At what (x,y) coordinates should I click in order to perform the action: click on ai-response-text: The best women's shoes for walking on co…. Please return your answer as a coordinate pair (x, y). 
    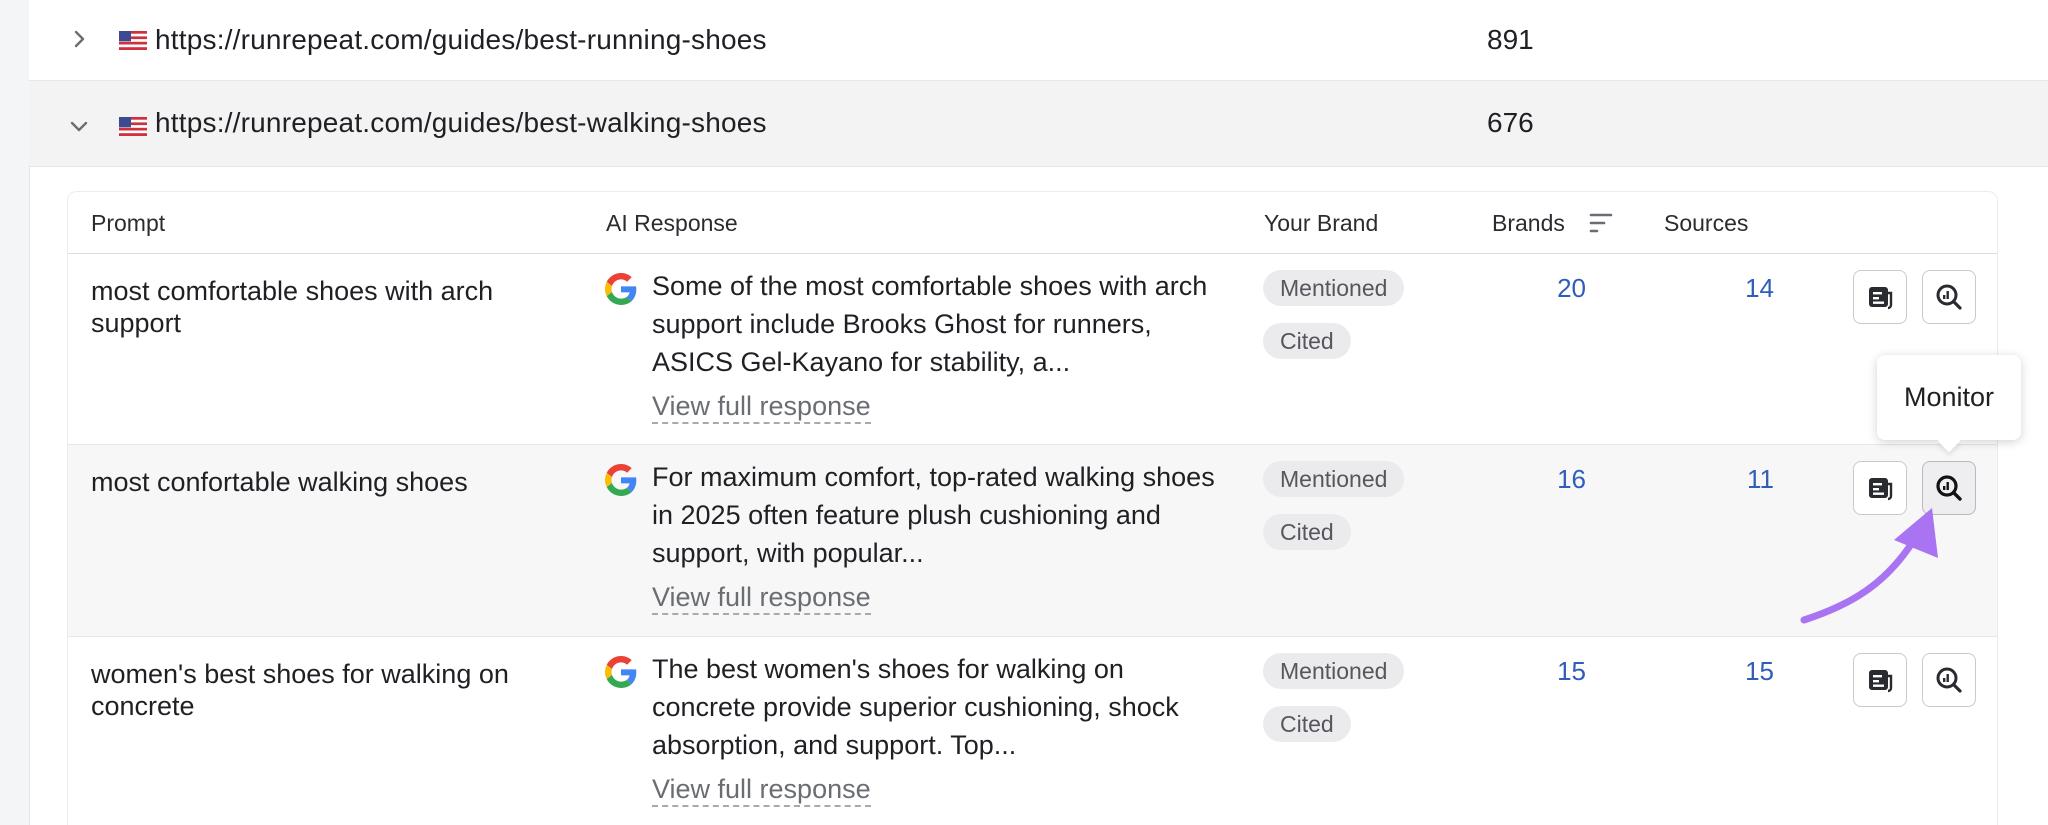
    Looking at the image, I should click on (915, 707).